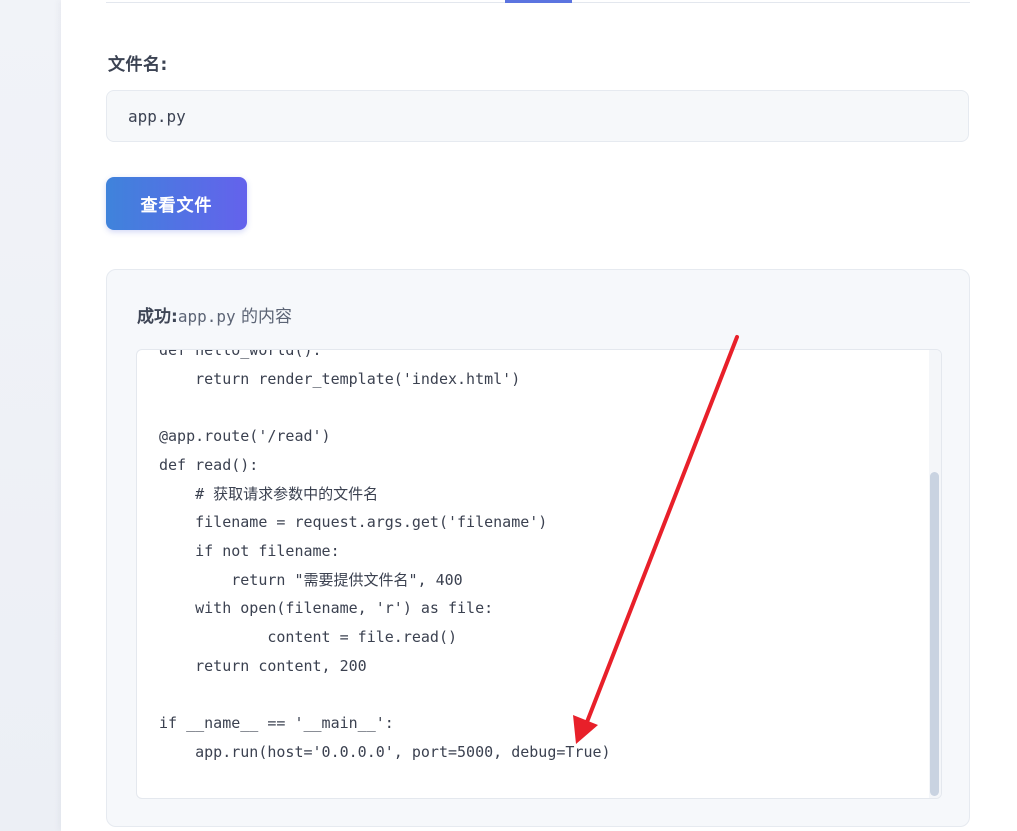 Image resolution: width=1017 pixels, height=831 pixels. I want to click on result-suffix: 的内容, so click(264, 317).